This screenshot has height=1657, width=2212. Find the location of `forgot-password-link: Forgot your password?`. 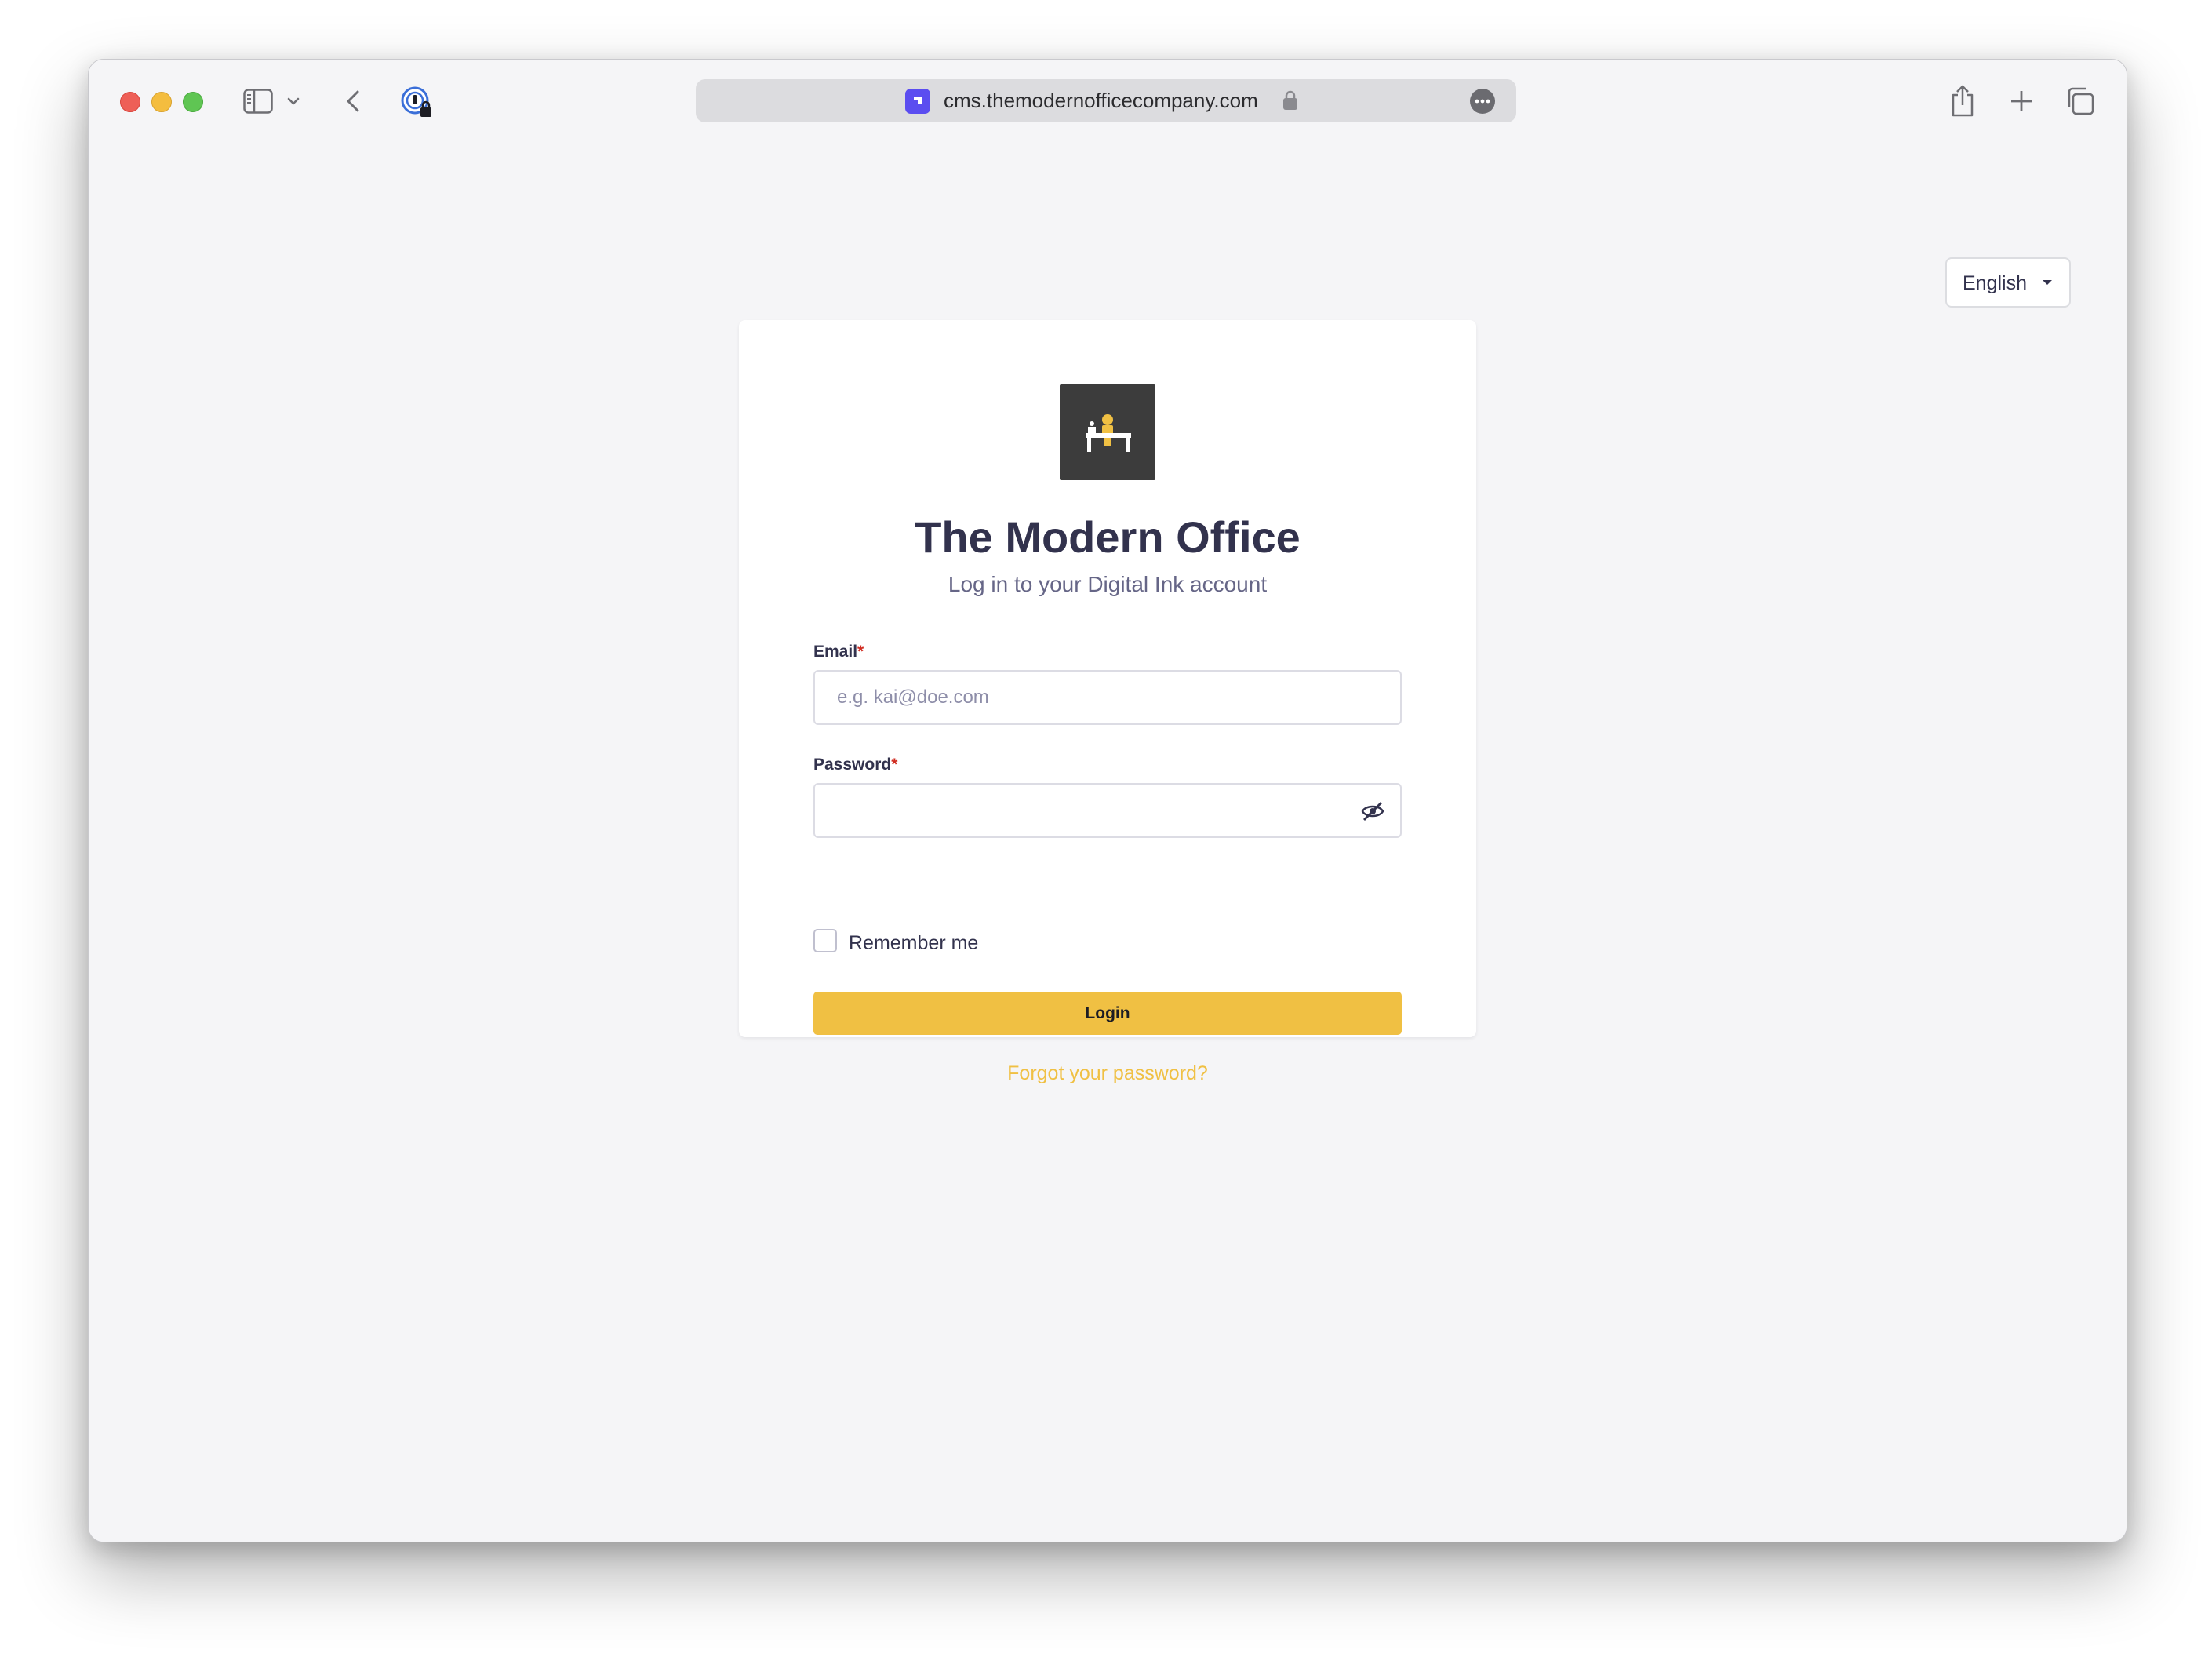

forgot-password-link: Forgot your password? is located at coordinates (1108, 1073).